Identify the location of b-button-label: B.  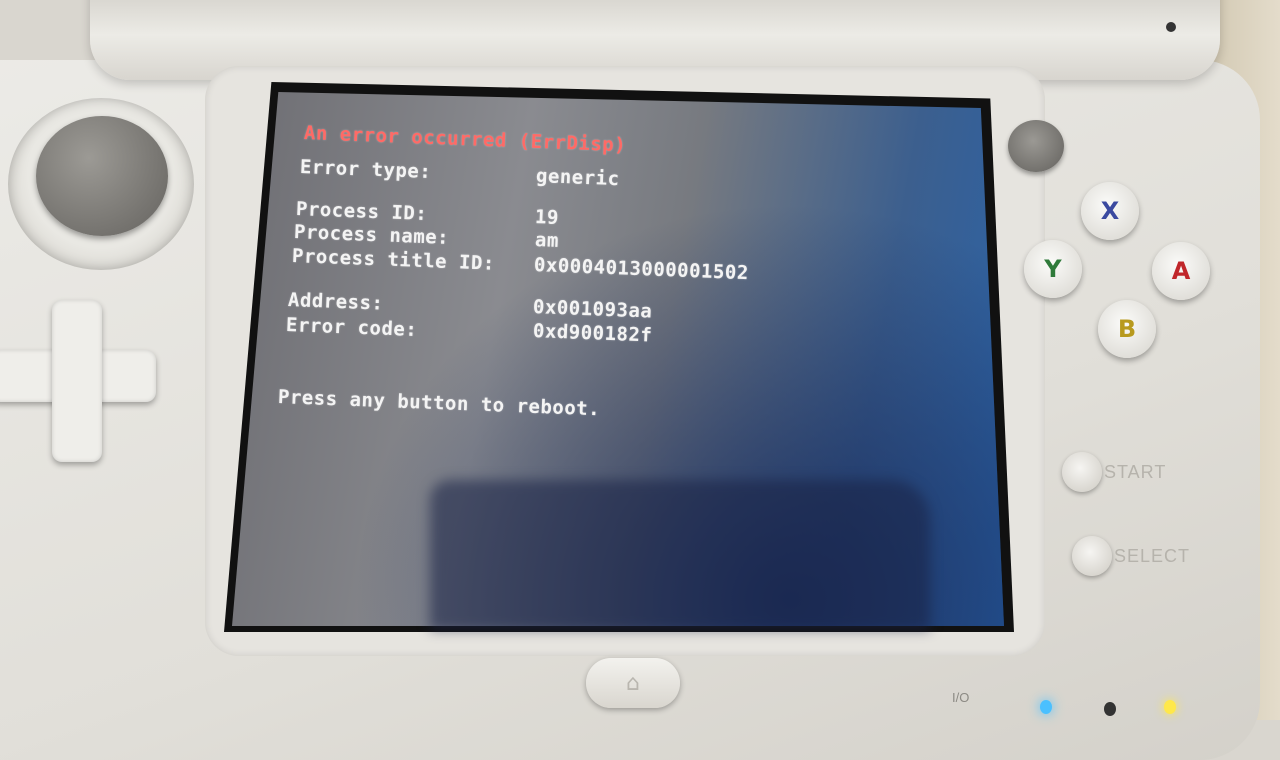
(1127, 329).